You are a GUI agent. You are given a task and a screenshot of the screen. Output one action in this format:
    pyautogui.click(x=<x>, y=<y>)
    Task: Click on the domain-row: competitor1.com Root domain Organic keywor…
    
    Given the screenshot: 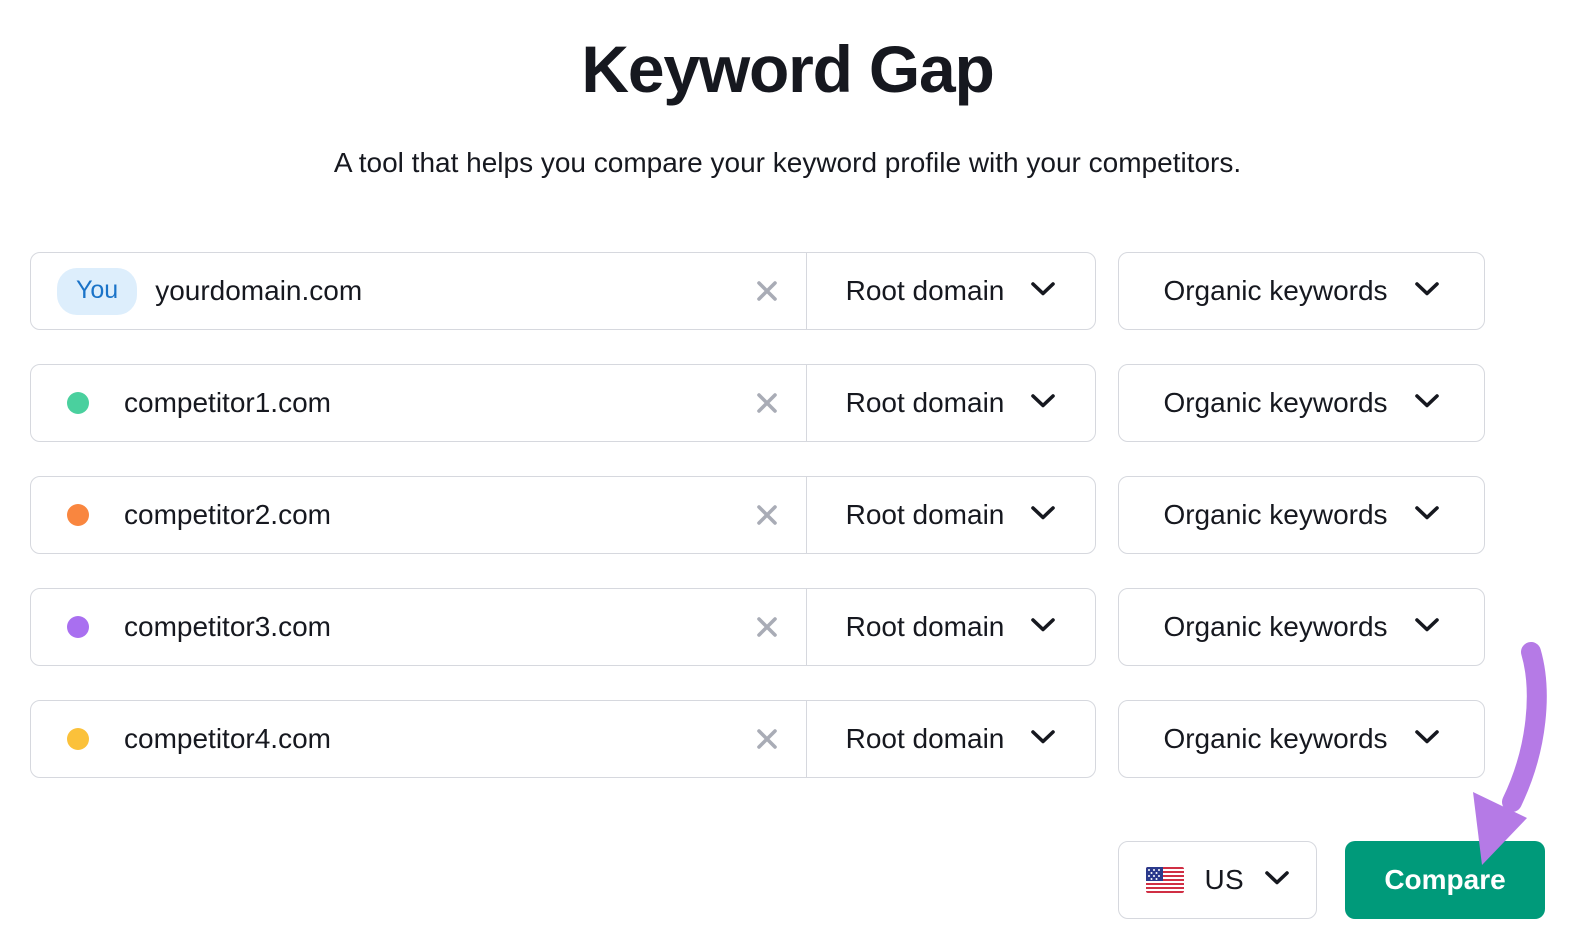 What is the action you would take?
    pyautogui.click(x=787, y=403)
    